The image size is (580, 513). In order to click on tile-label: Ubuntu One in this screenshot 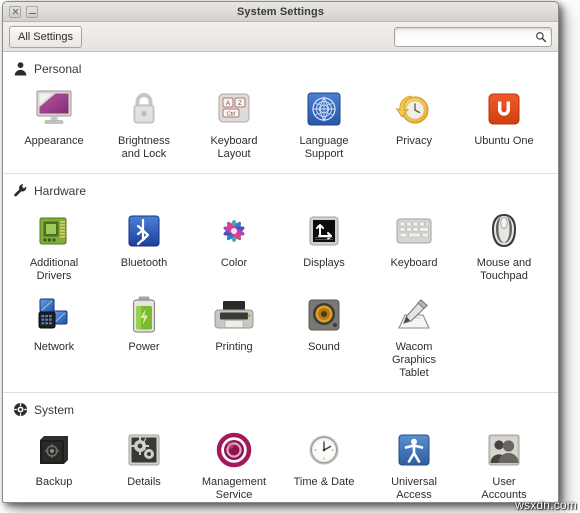, I will do `click(504, 141)`.